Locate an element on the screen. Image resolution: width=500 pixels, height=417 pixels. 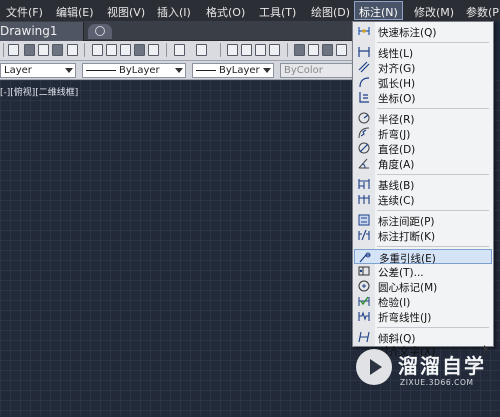
menu-item-arc-length: 弧长(H) is located at coordinates (423, 82).